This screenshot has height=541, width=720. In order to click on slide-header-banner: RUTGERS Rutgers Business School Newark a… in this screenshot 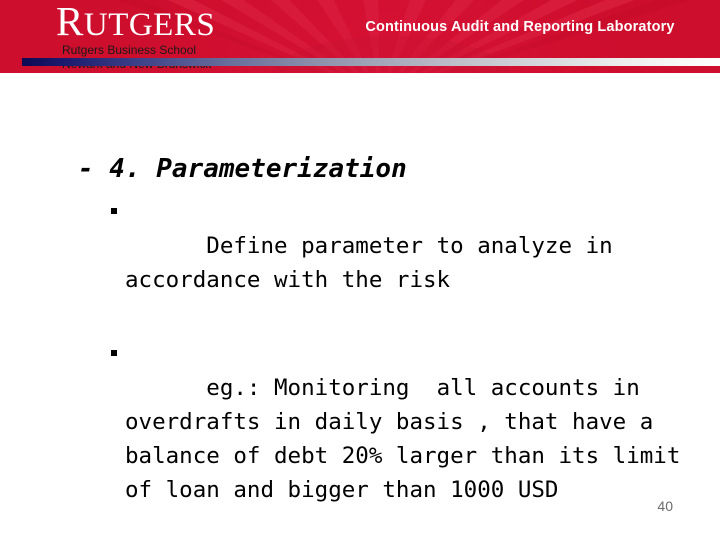, I will do `click(360, 36)`.